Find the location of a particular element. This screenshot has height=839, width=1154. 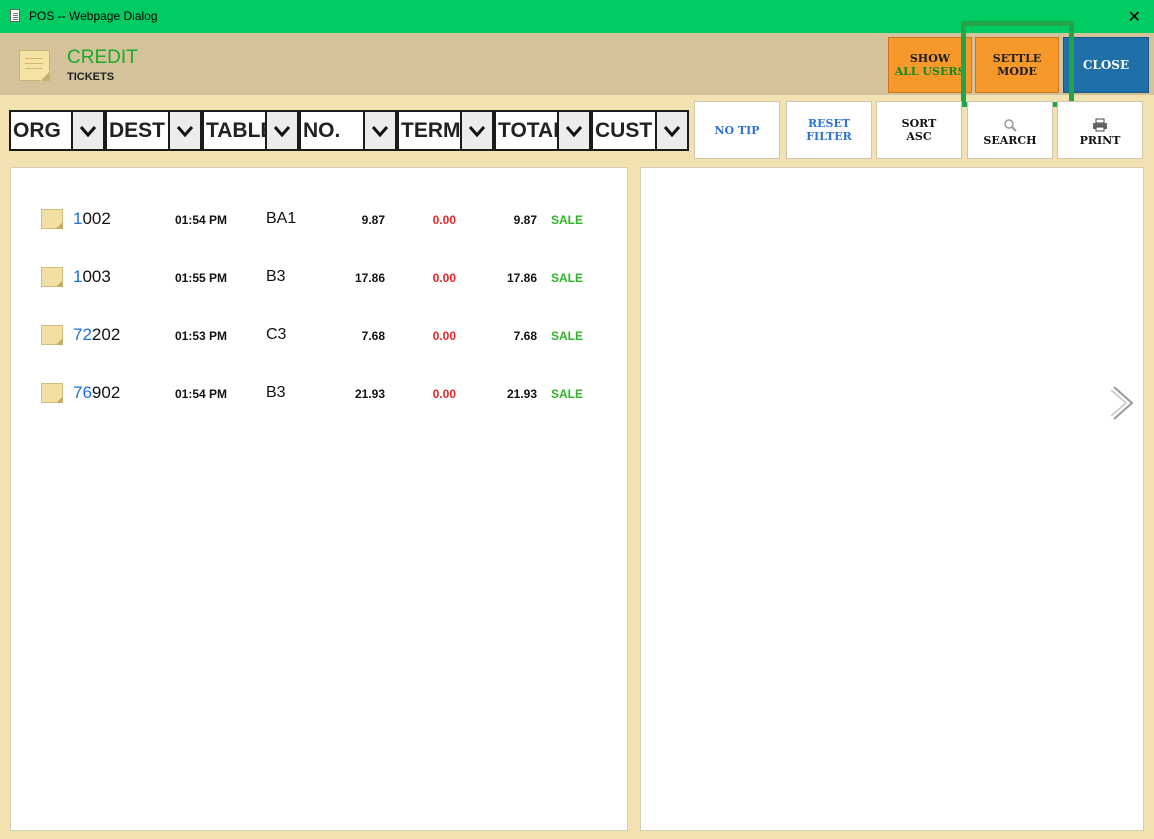

ticket-total: 17.86 is located at coordinates (521, 278).